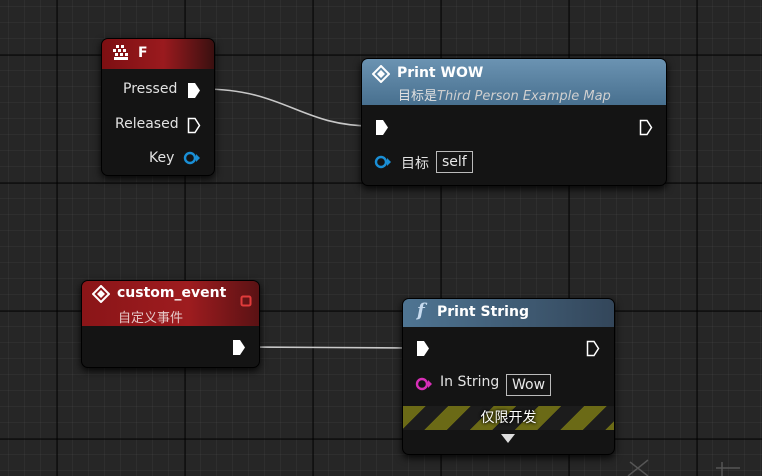  Describe the element at coordinates (162, 158) in the screenshot. I see `key-pin-label: Key` at that location.